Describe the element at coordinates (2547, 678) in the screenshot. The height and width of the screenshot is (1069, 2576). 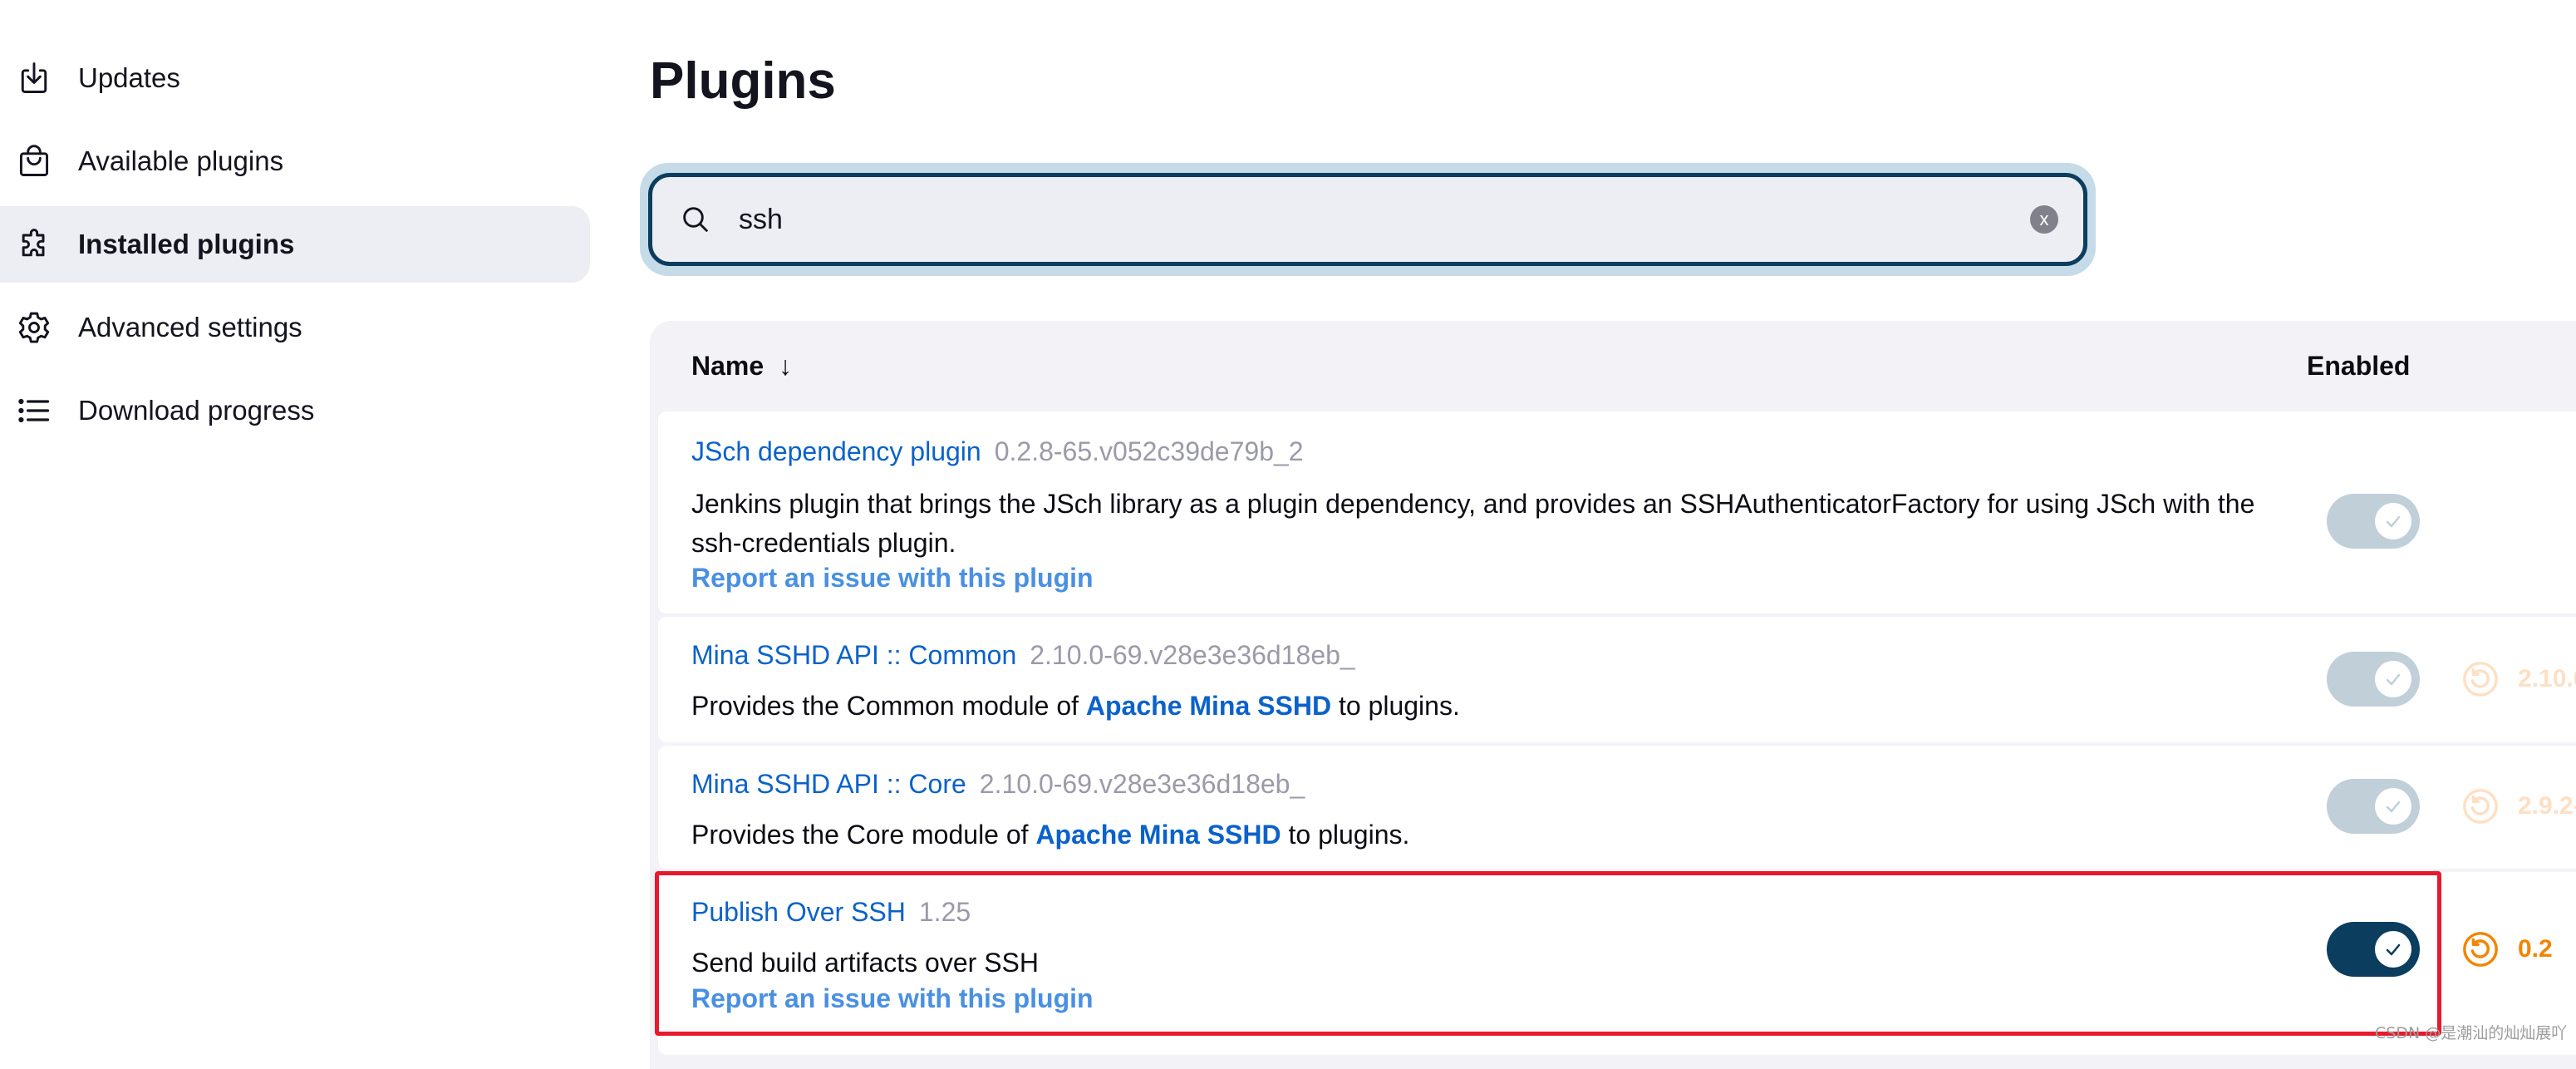
I see `downgrade-version: 2.10.0` at that location.